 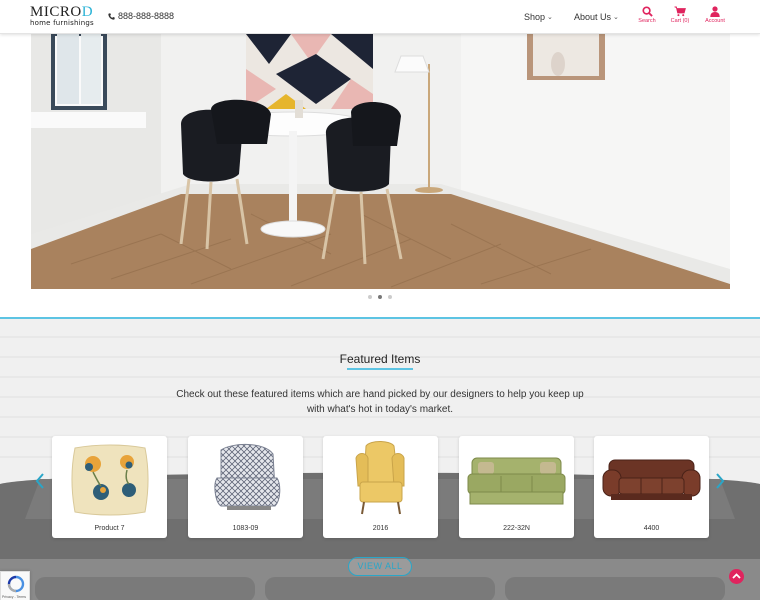 I want to click on phone-icon, so click(x=111, y=16).